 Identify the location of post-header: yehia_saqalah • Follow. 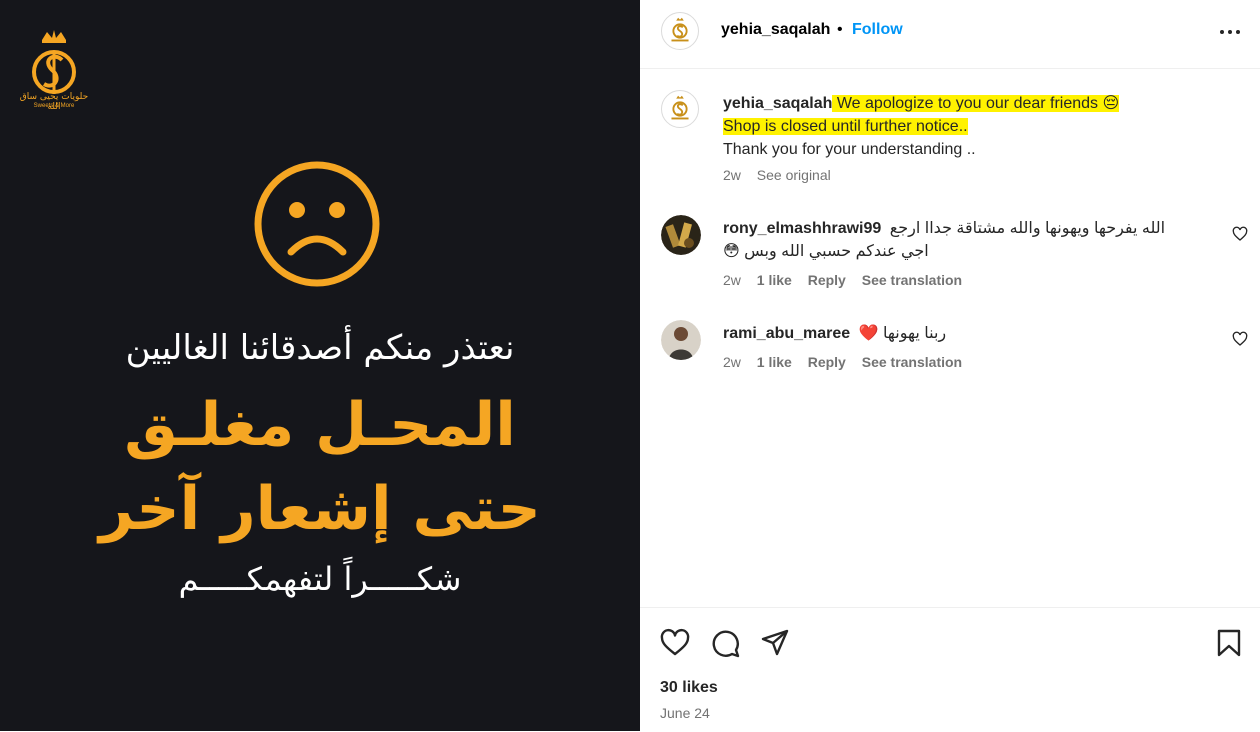
(950, 34).